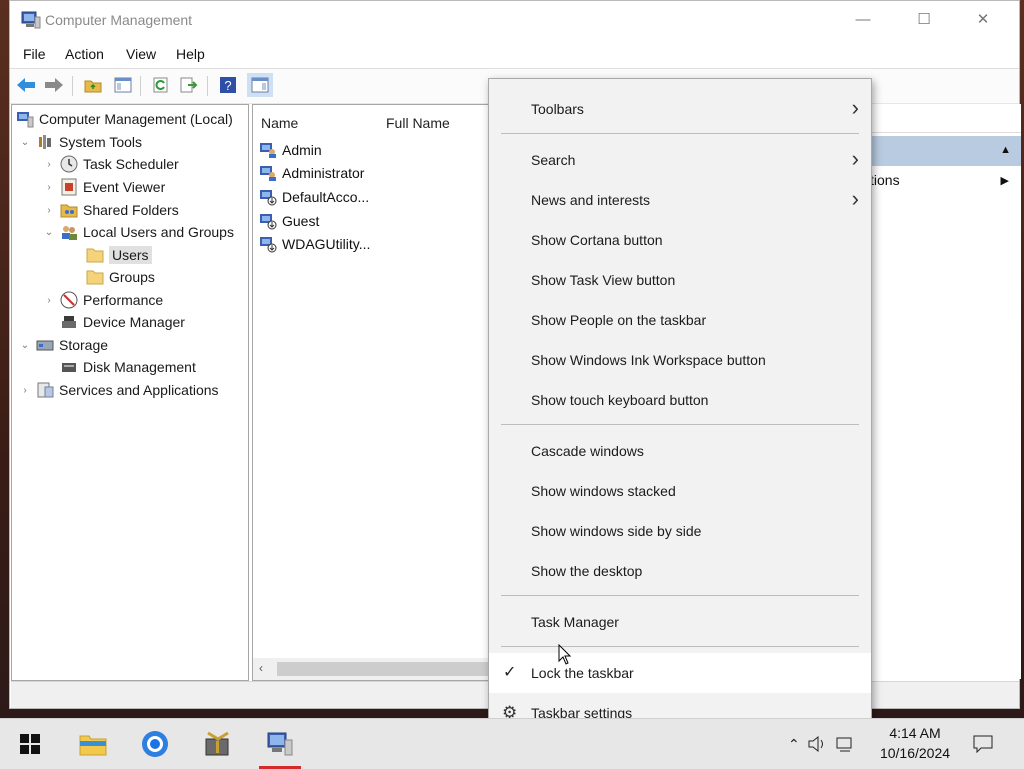 The width and height of the screenshot is (1024, 769). What do you see at coordinates (680, 109) in the screenshot?
I see `menu-item-toolbars: Toolbars ›` at bounding box center [680, 109].